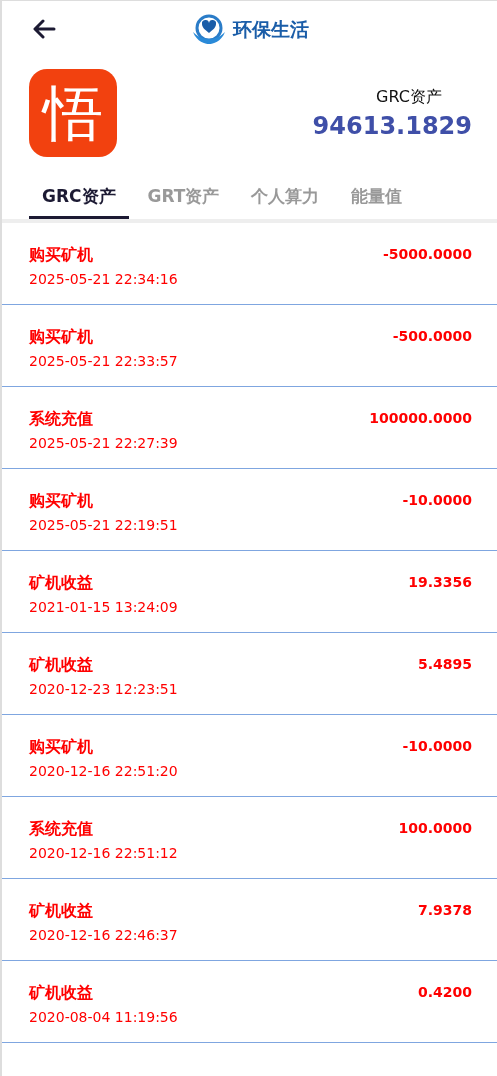  What do you see at coordinates (444, 664) in the screenshot?
I see `record-amount: 5.4895` at bounding box center [444, 664].